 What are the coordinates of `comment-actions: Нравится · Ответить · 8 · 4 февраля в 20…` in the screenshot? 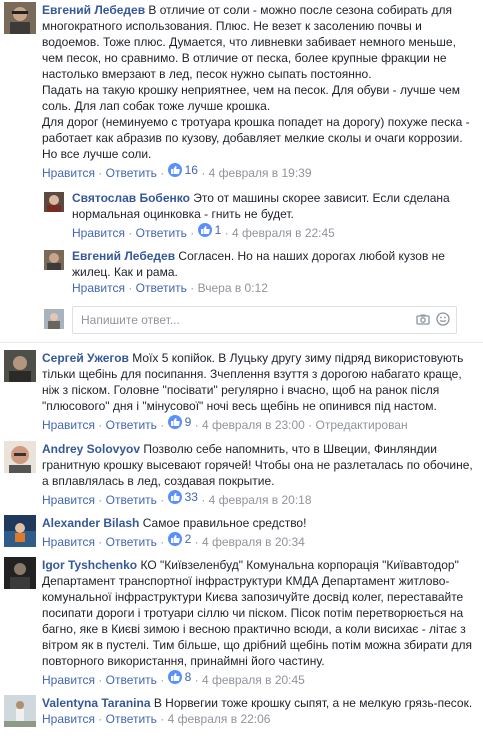 It's located at (173, 678).